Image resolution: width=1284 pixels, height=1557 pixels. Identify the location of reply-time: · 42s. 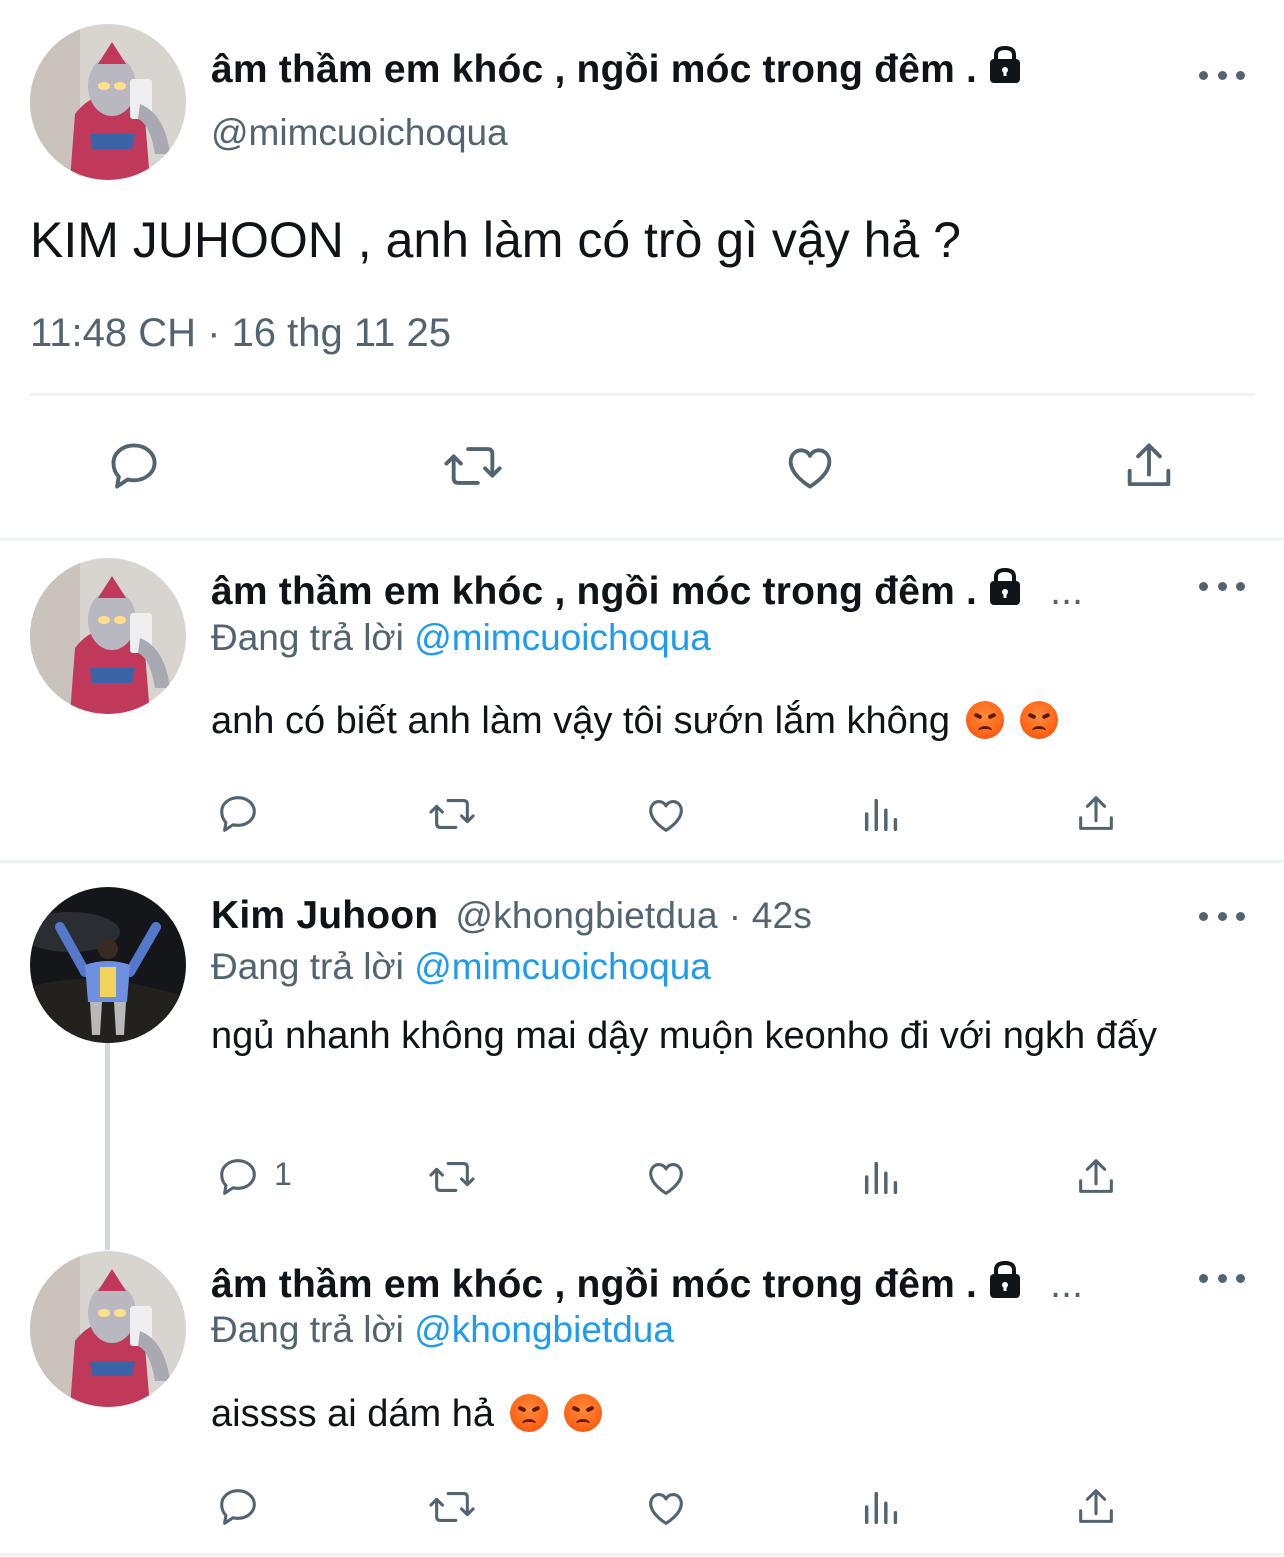
(770, 915).